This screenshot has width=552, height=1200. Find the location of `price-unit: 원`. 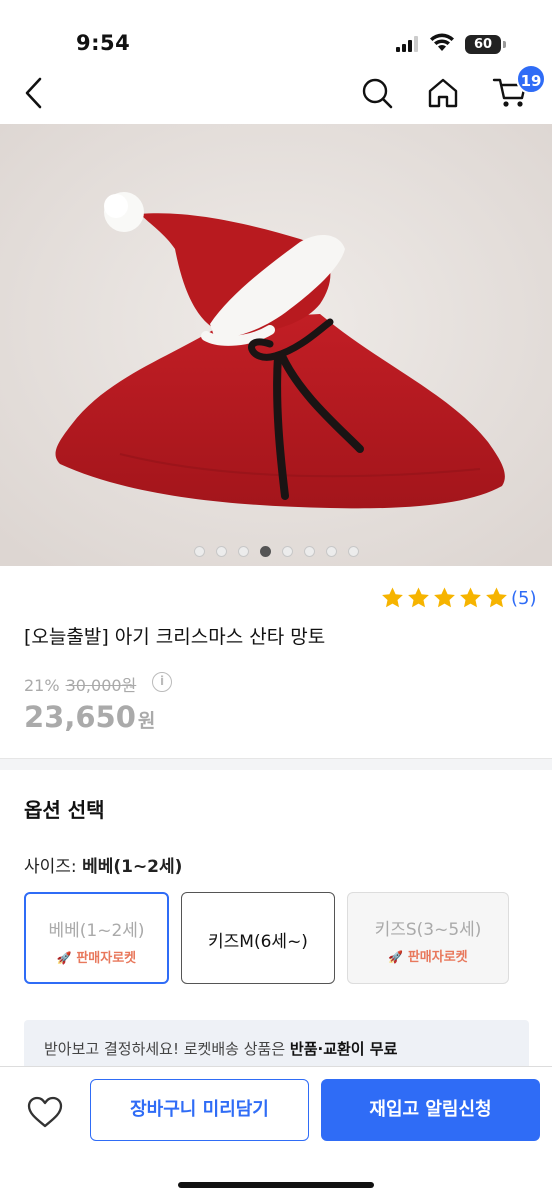

price-unit: 원 is located at coordinates (146, 721).